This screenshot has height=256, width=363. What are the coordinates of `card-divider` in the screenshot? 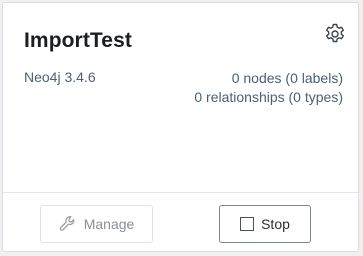 It's located at (180, 192).